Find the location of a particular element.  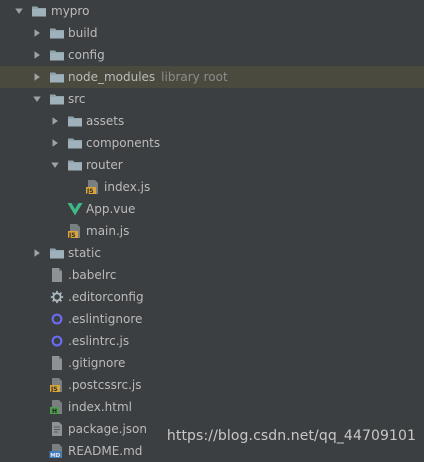

tree-node-label: static is located at coordinates (84, 253).